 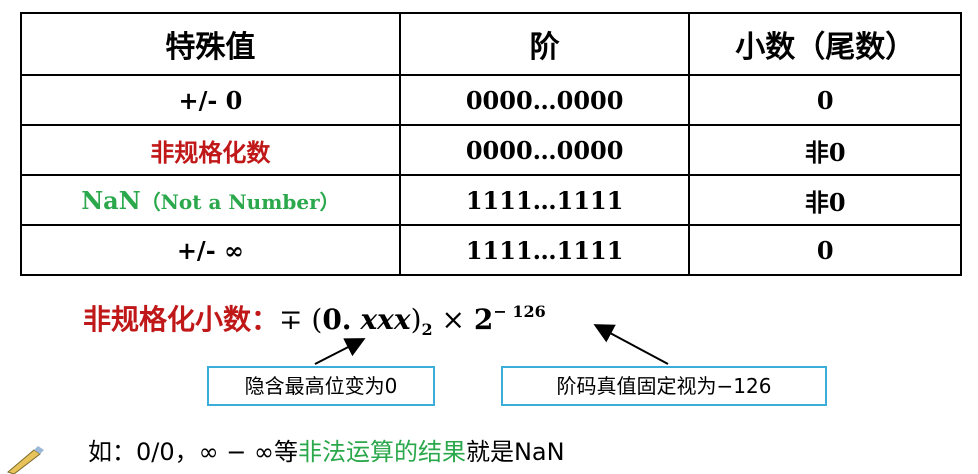 What do you see at coordinates (491, 344) in the screenshot?
I see `callout-arrows` at bounding box center [491, 344].